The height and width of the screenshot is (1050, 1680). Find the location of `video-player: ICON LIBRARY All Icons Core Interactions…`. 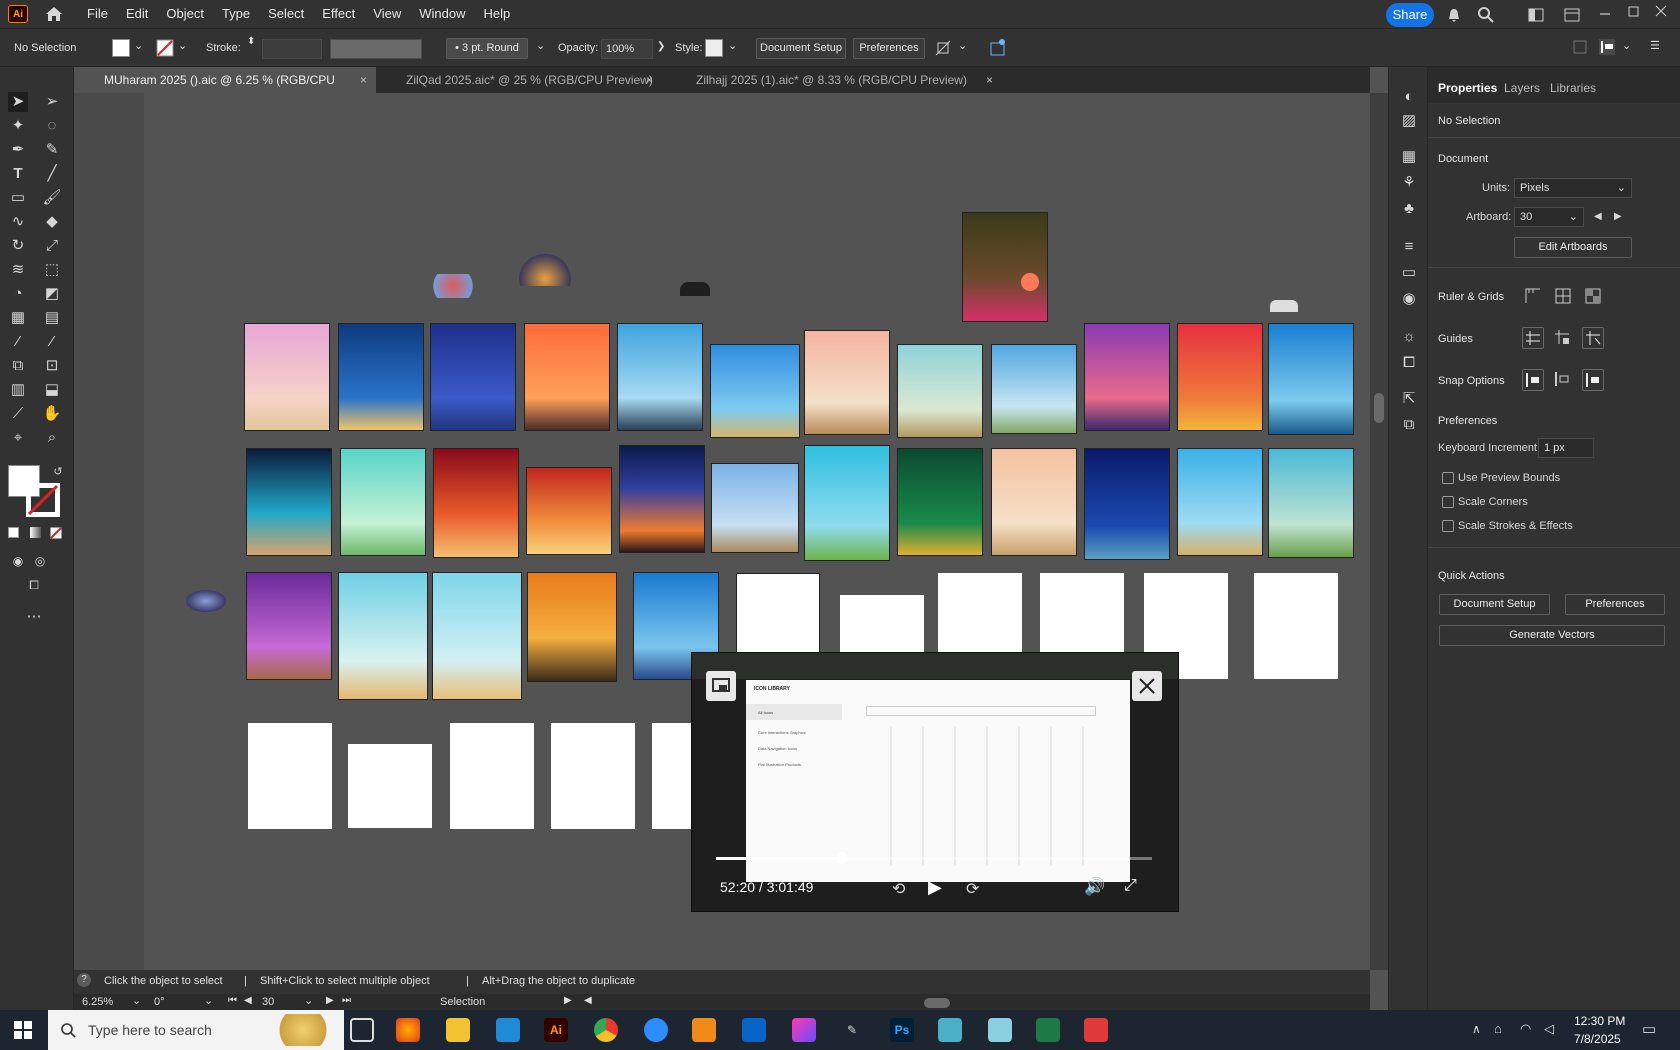

video-player: ICON LIBRARY All Icons Core Interactions… is located at coordinates (935, 782).